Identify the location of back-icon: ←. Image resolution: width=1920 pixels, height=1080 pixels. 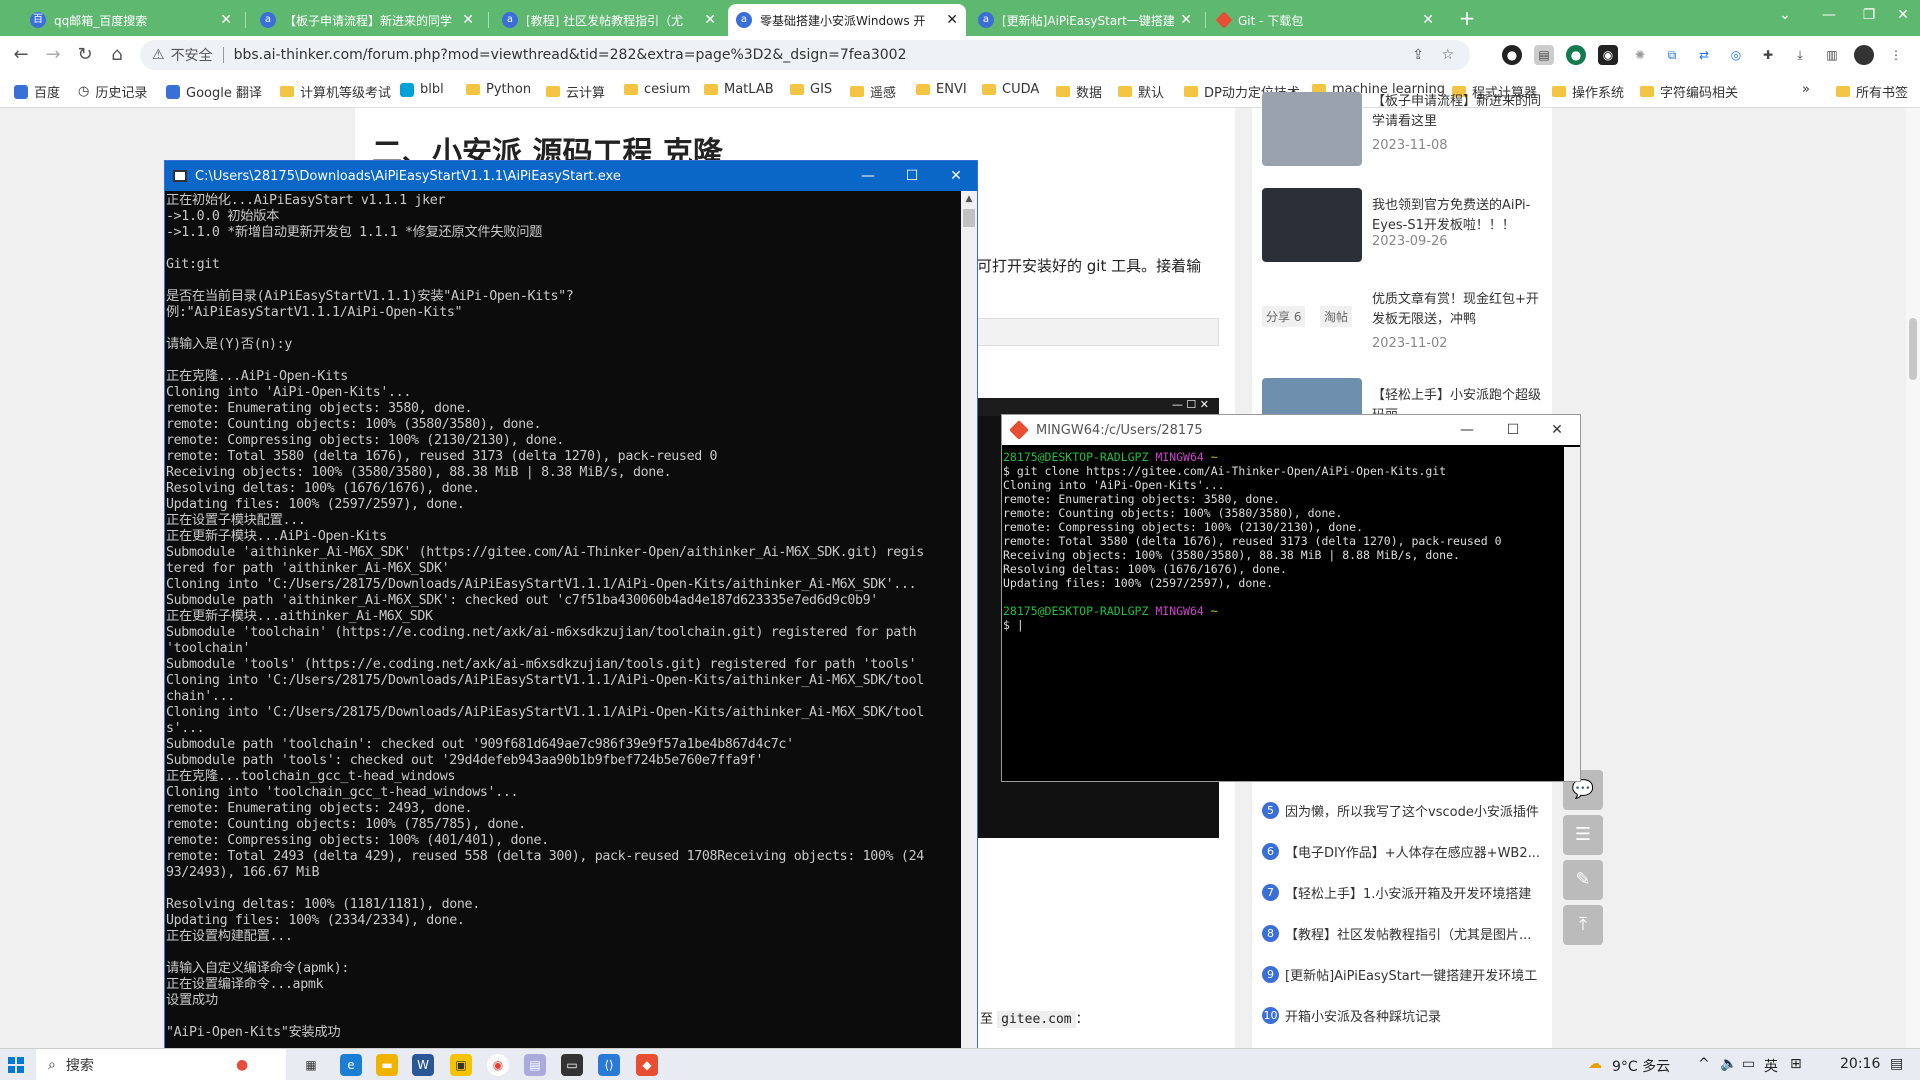
(21, 55).